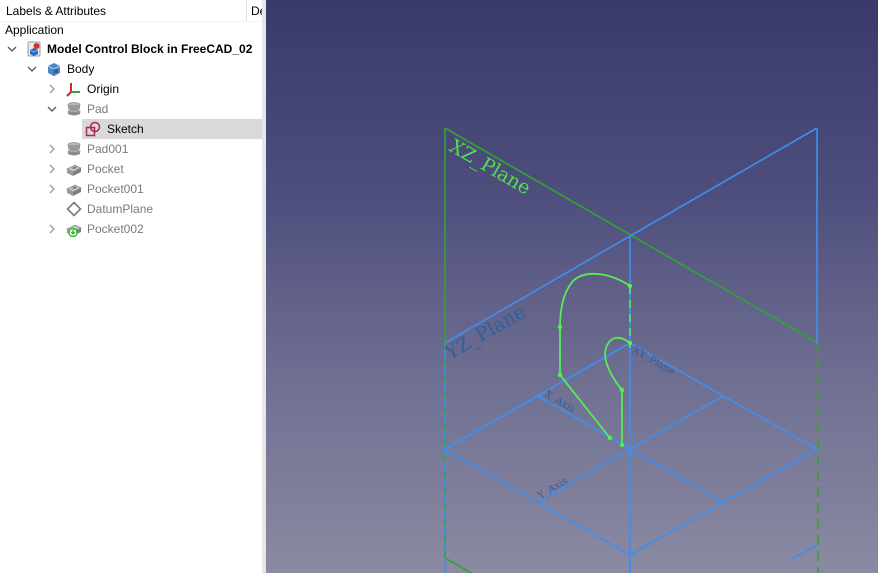  What do you see at coordinates (458, 565) in the screenshot?
I see `xz-plane-bottom-edge` at bounding box center [458, 565].